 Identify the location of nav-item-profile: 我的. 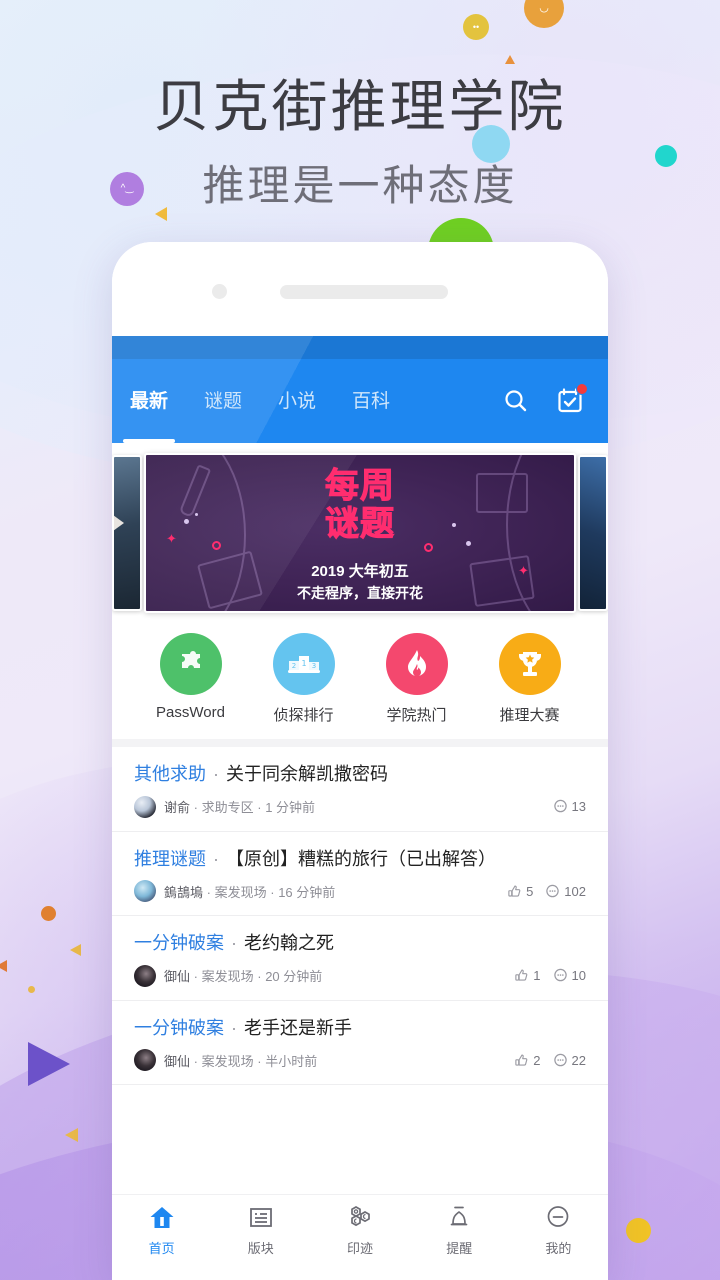
(558, 1242).